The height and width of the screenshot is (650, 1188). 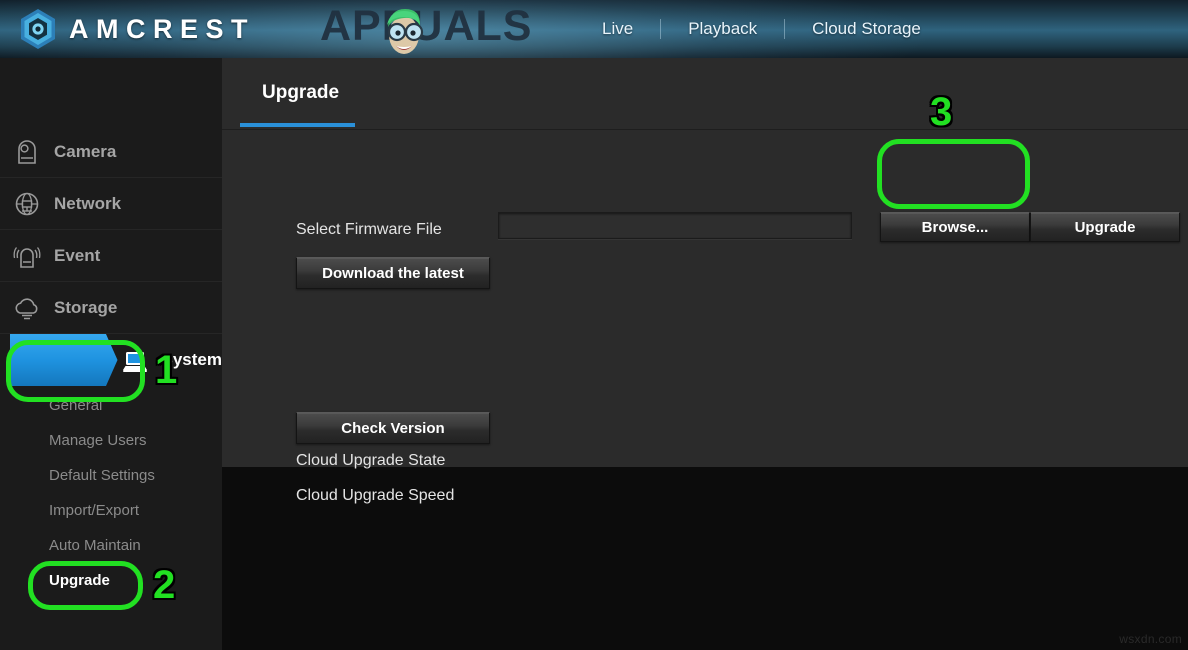 I want to click on sidebar-item-default-settings: Default Settings, so click(x=111, y=475).